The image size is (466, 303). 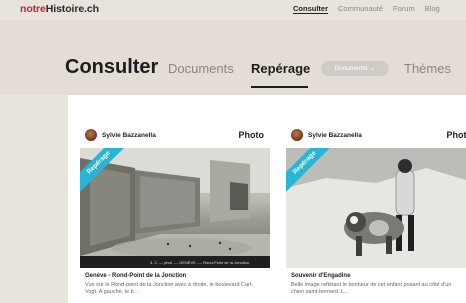 I want to click on left-margin, so click(x=34, y=199).